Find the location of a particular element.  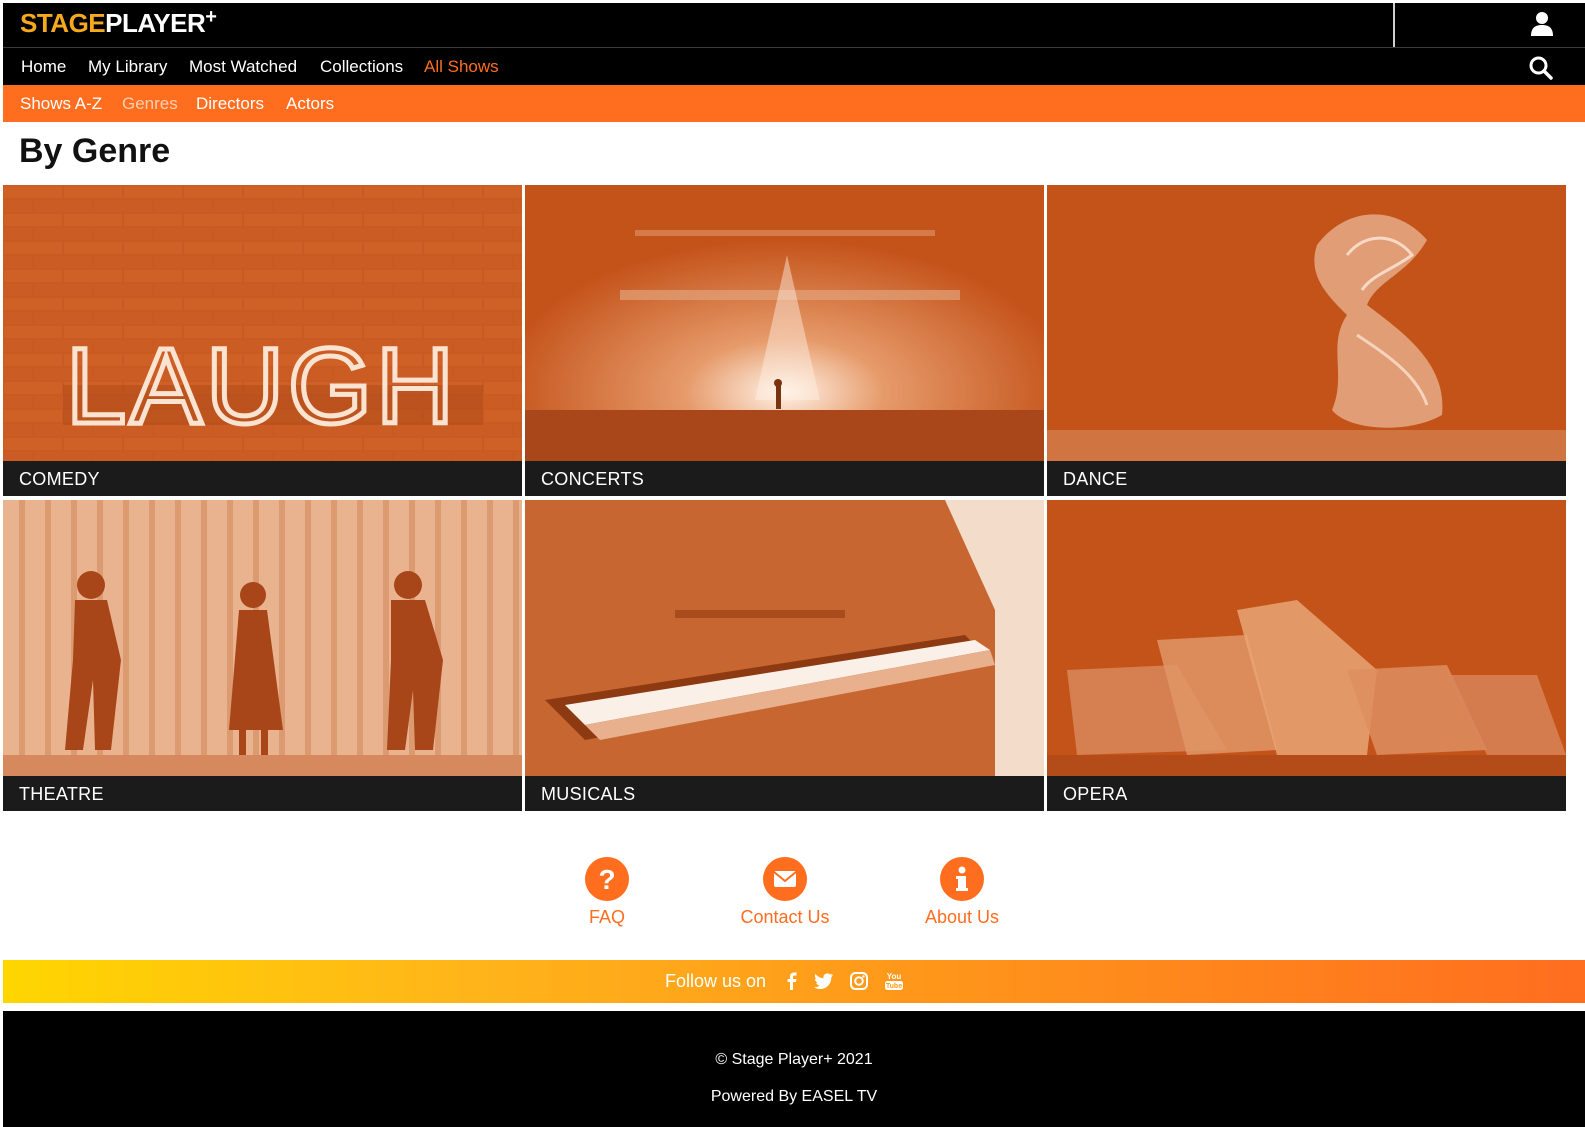

youtube-icon: You Tube is located at coordinates (894, 981).